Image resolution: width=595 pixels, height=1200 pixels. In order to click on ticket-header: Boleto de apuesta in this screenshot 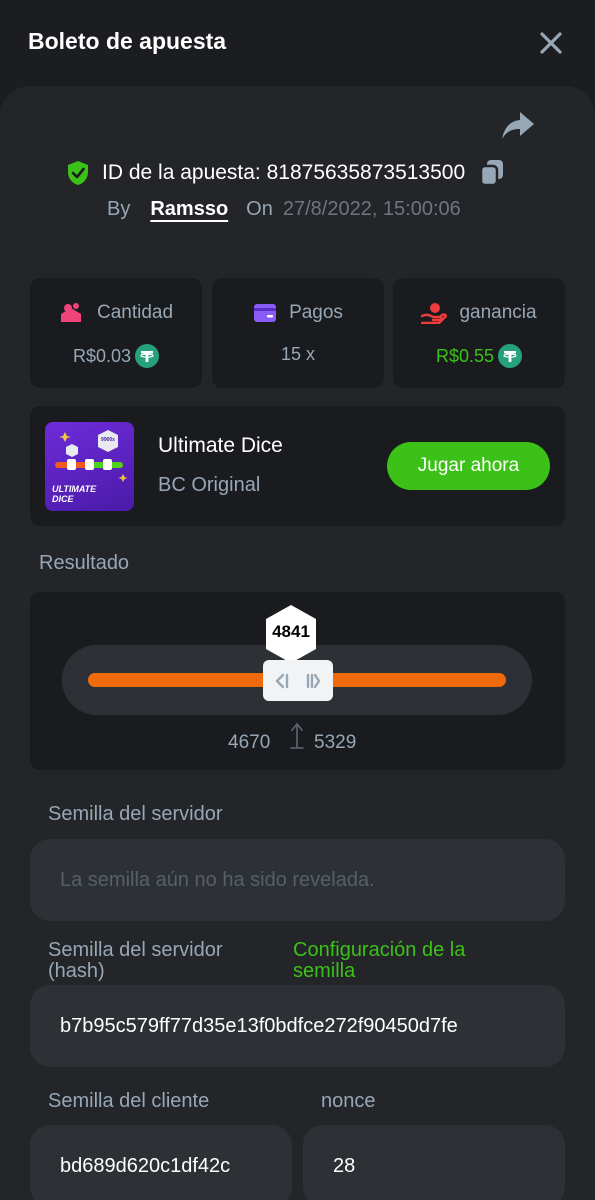, I will do `click(297, 43)`.